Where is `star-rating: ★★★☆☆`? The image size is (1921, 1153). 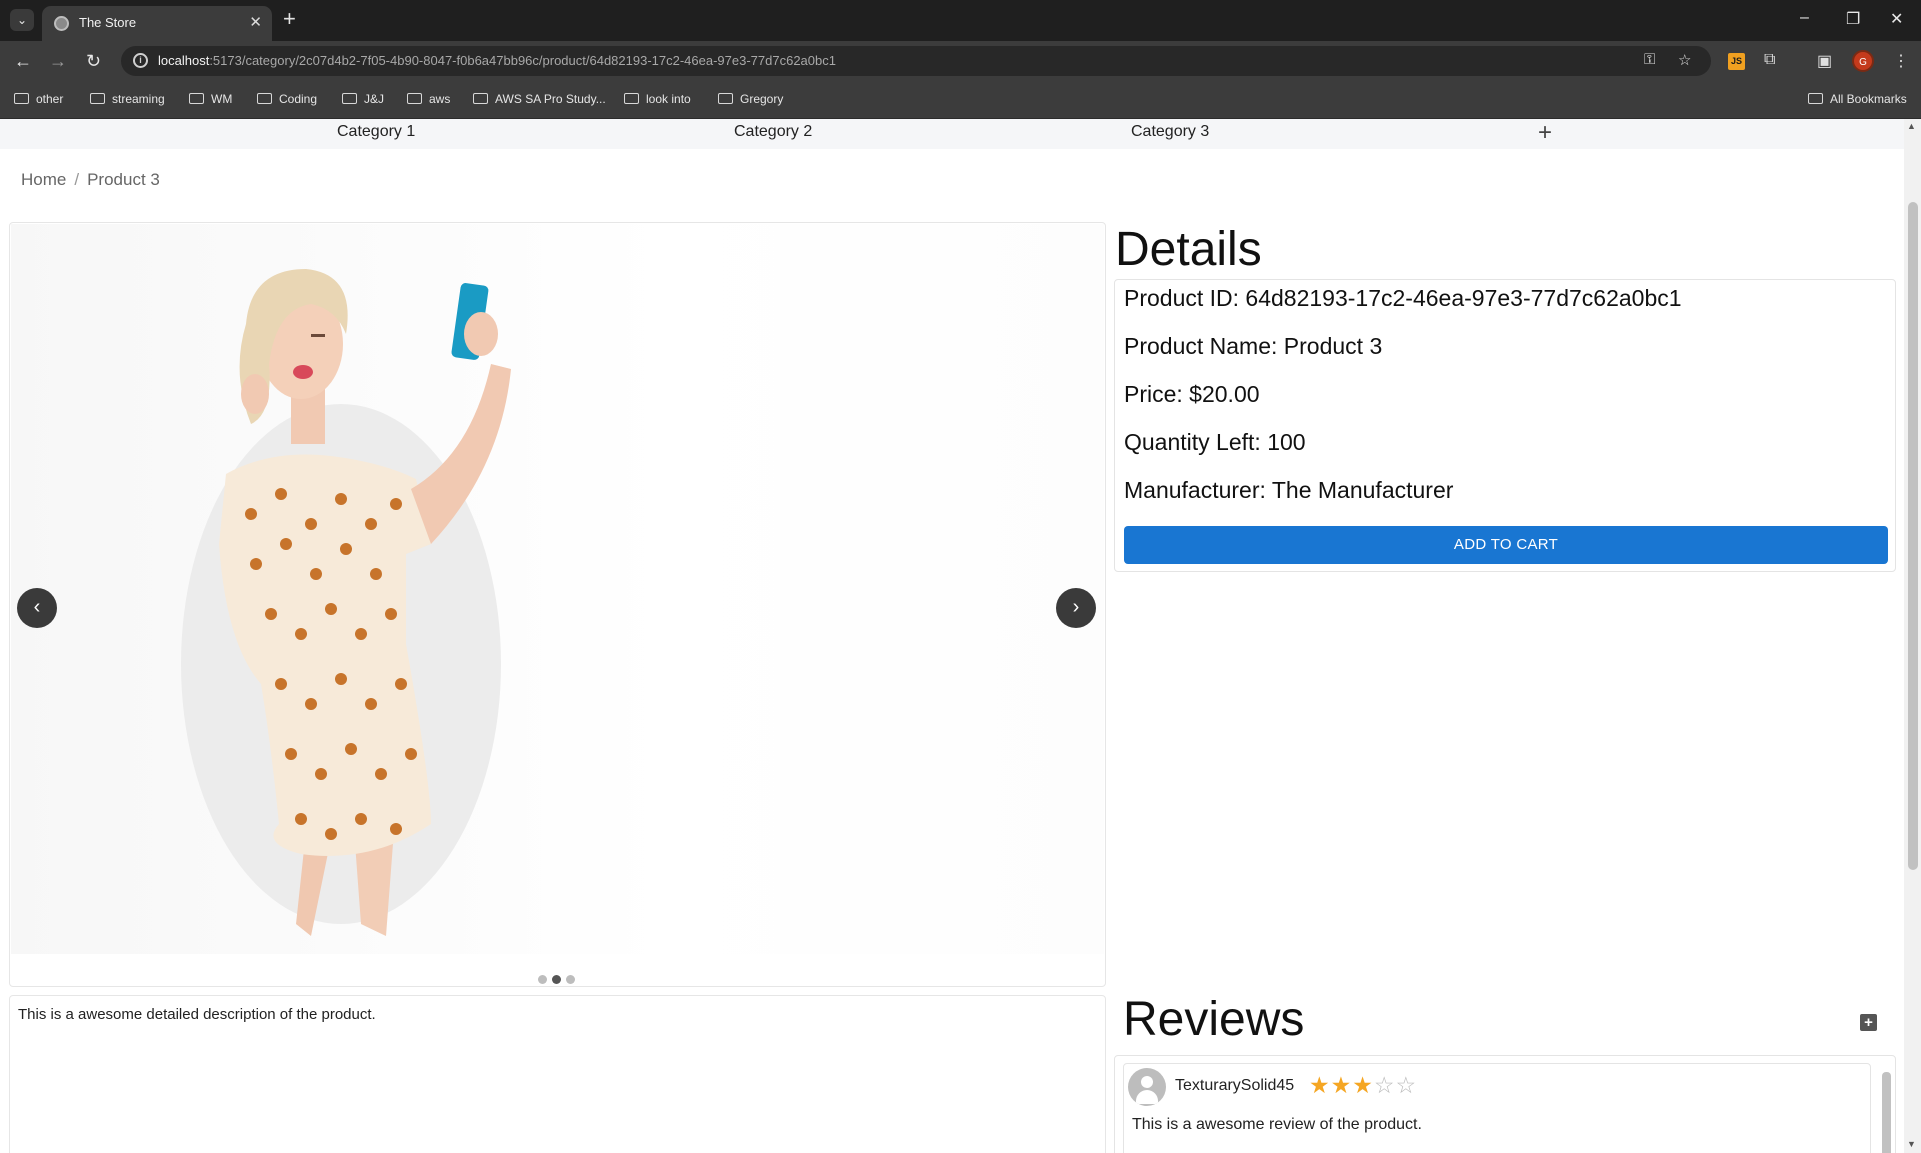 star-rating: ★★★☆☆ is located at coordinates (1363, 1085).